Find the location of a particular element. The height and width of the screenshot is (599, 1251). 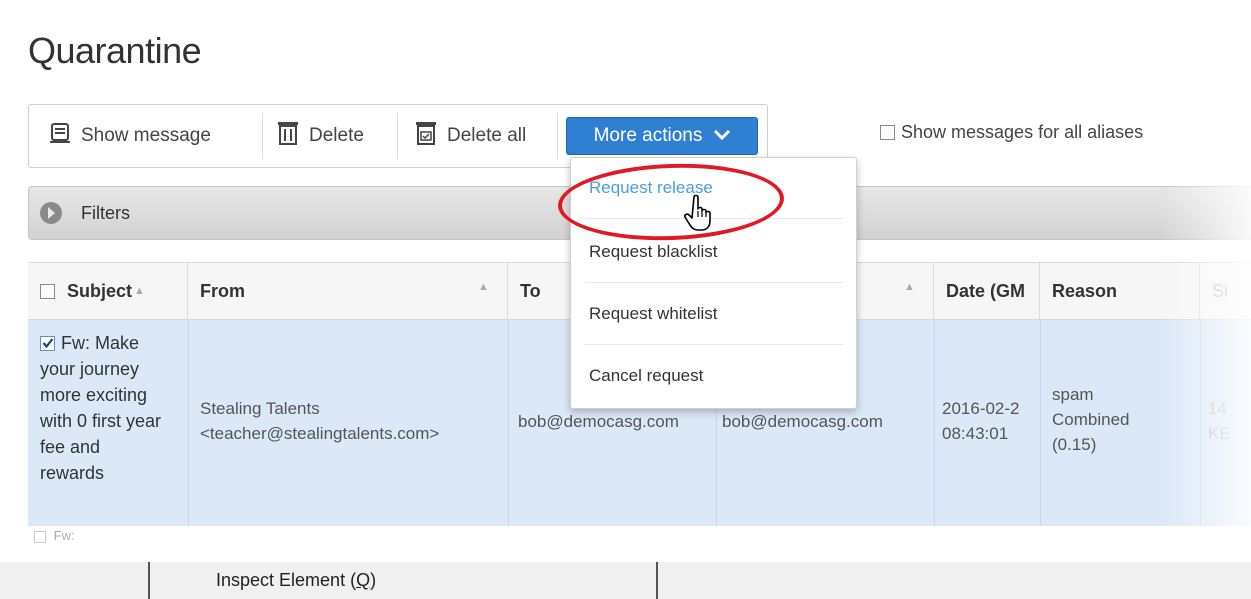

row-size: 14 KE is located at coordinates (1229, 421).